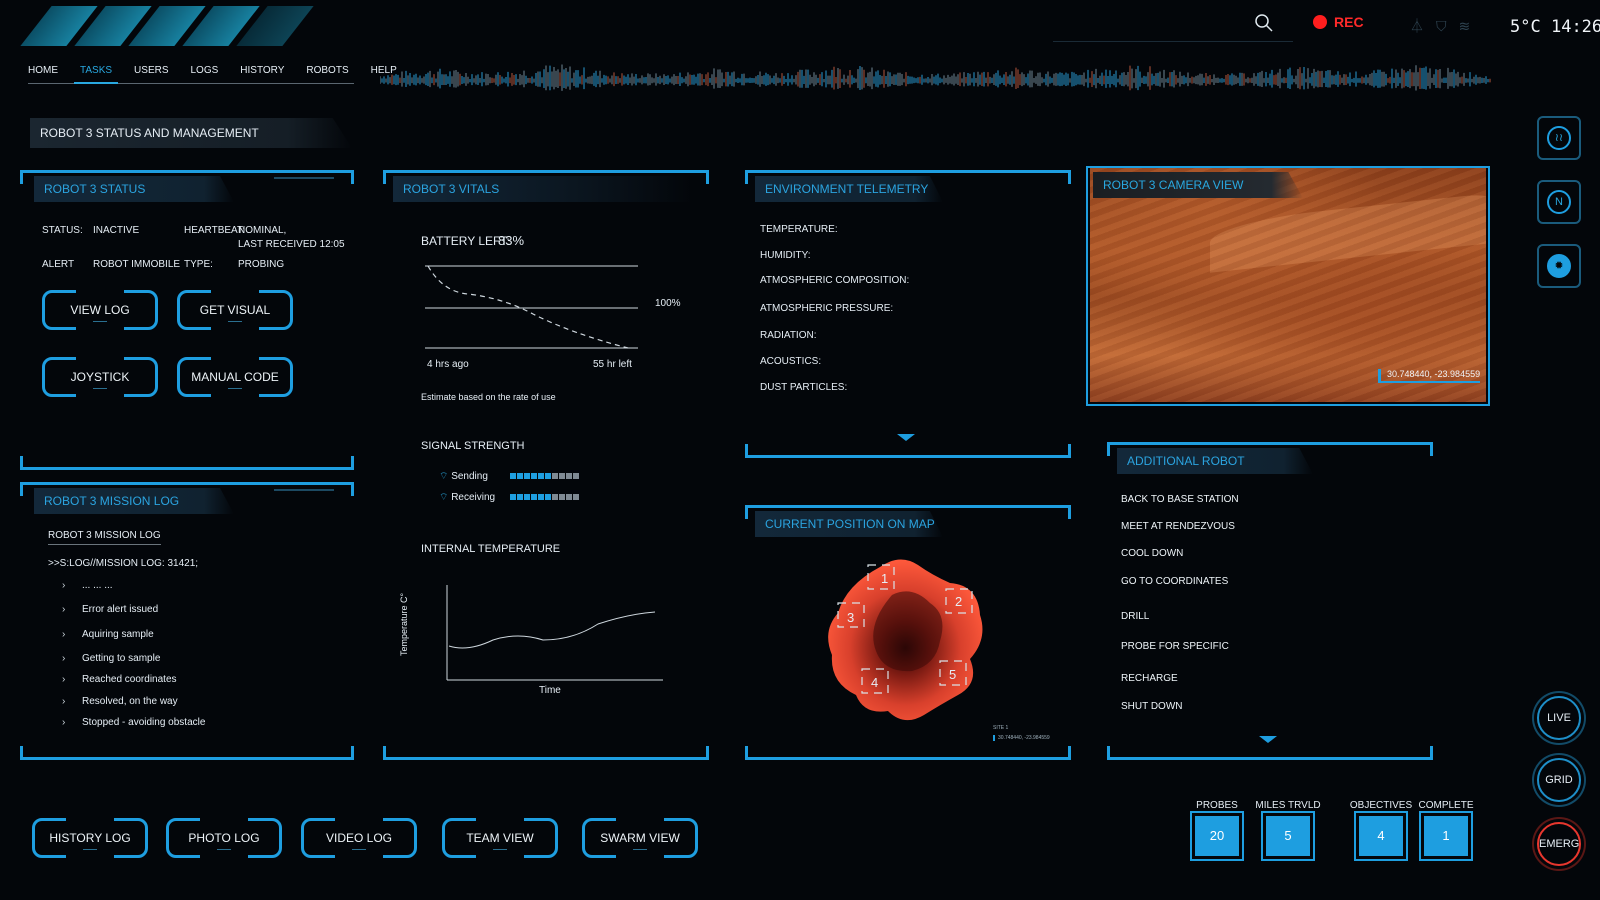 This screenshot has width=1600, height=900. I want to click on env-atmospheric-composition: ATMOSPHERIC COMPOSITION:, so click(835, 280).